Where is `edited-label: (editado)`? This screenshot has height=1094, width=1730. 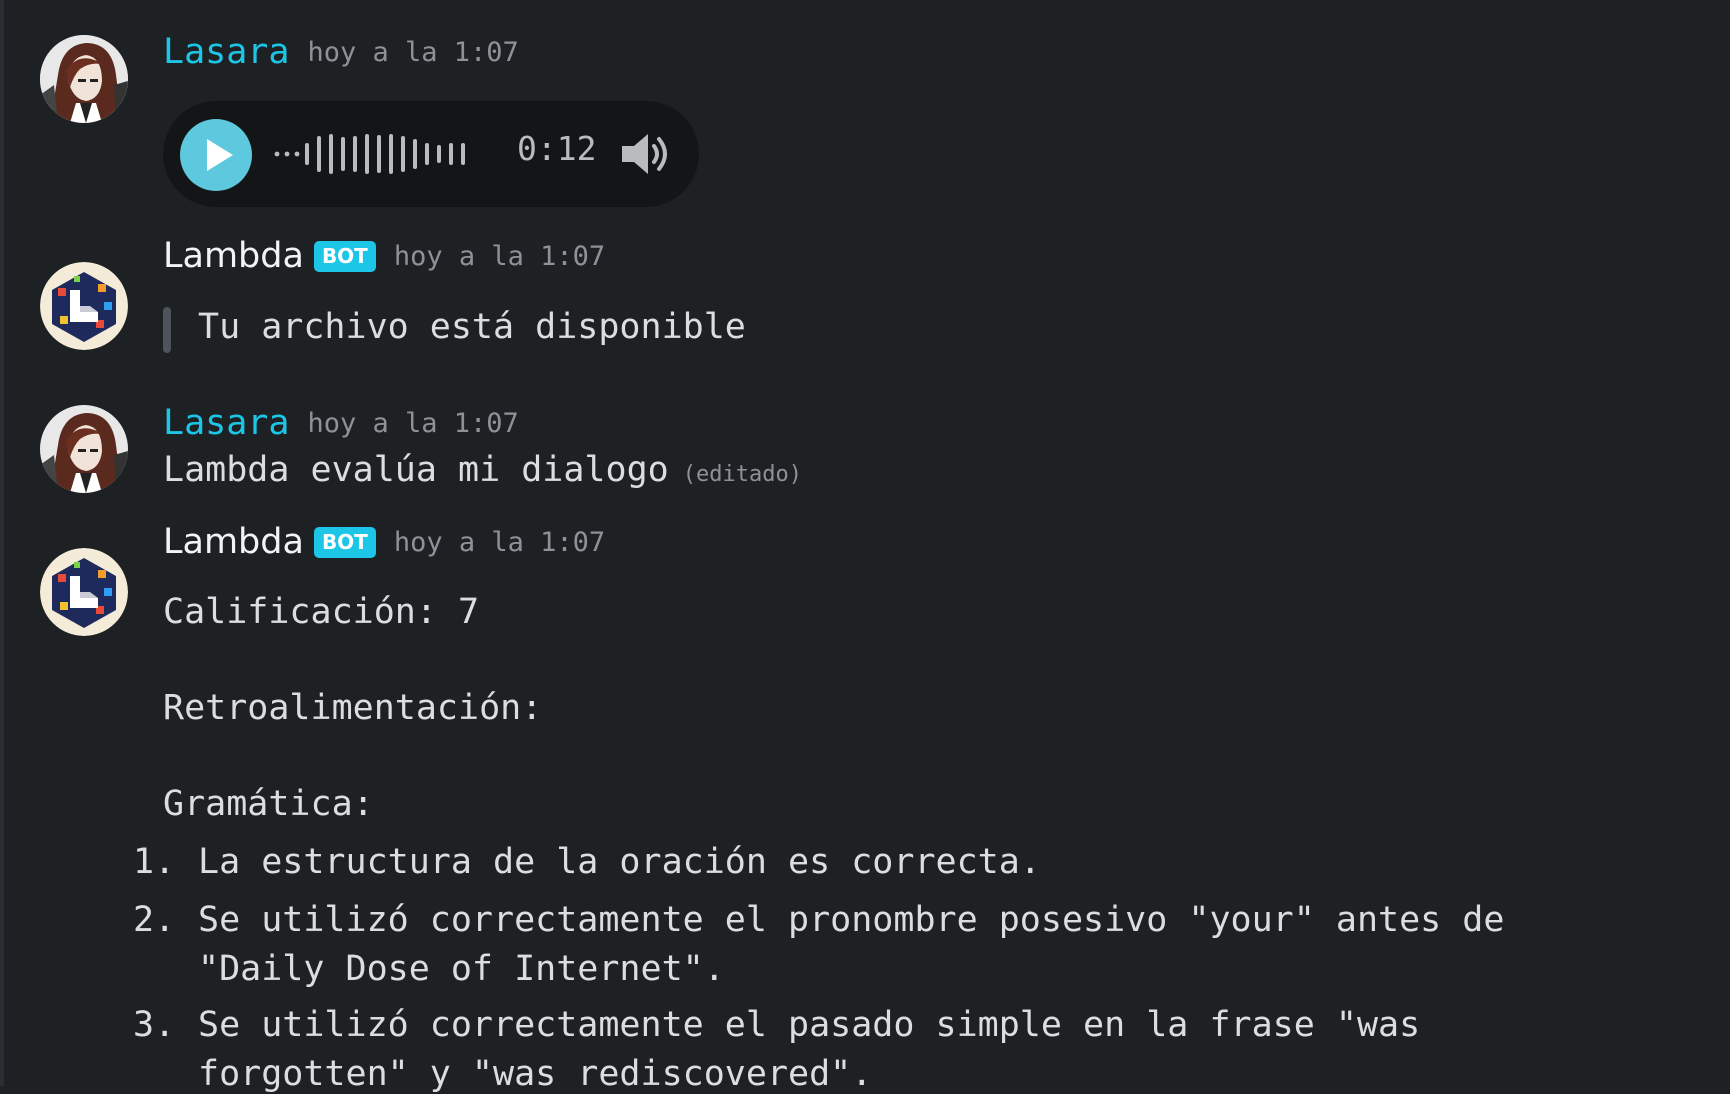
edited-label: (editado) is located at coordinates (742, 474).